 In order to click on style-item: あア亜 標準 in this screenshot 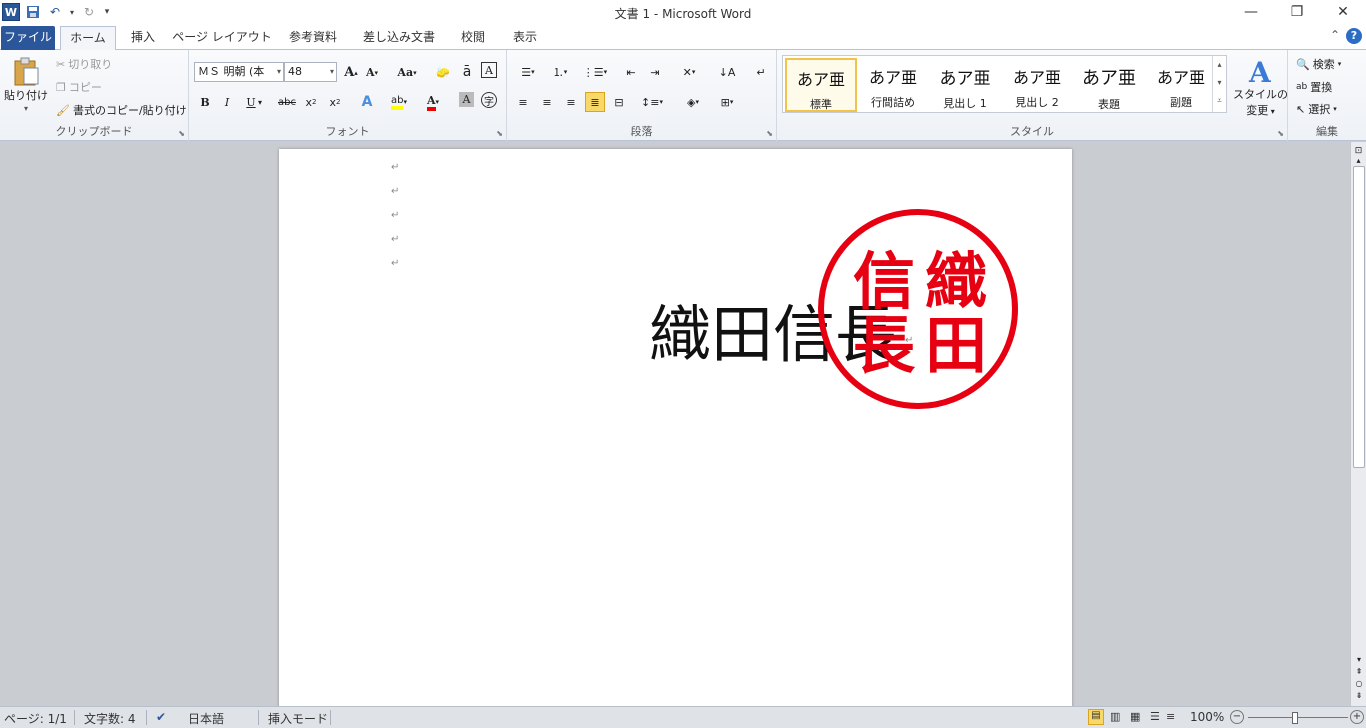, I will do `click(821, 85)`.